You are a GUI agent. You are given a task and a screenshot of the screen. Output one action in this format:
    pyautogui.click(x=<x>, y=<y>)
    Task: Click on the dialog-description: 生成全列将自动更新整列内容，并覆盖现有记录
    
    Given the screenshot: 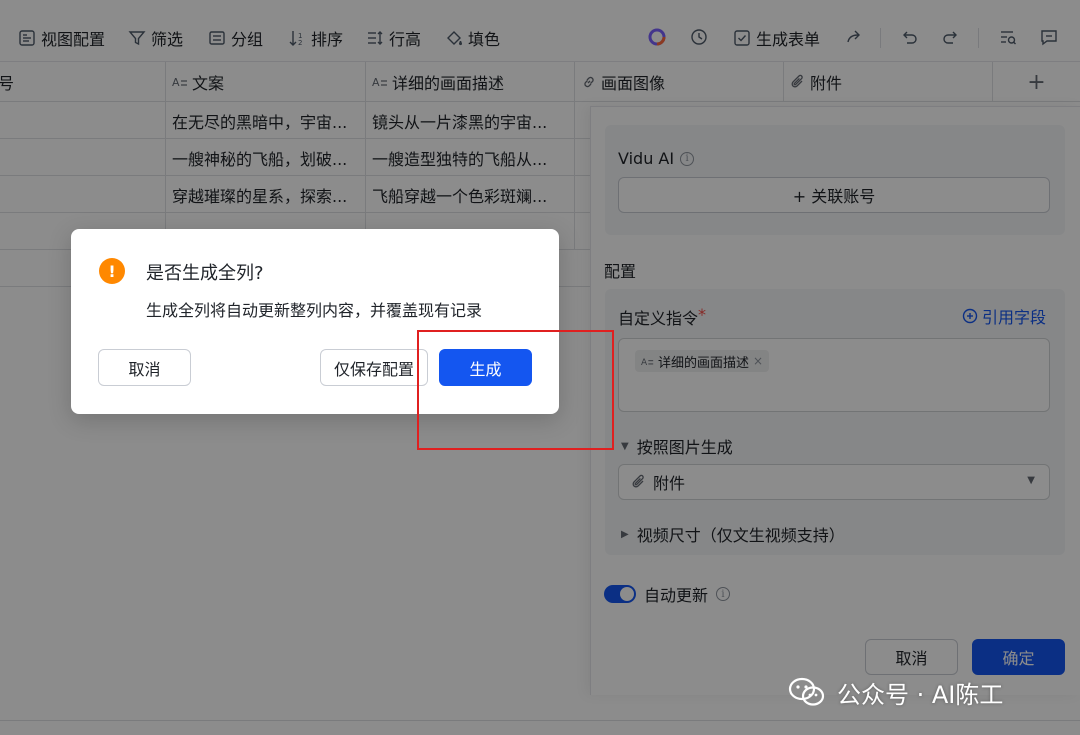 What is the action you would take?
    pyautogui.click(x=314, y=310)
    